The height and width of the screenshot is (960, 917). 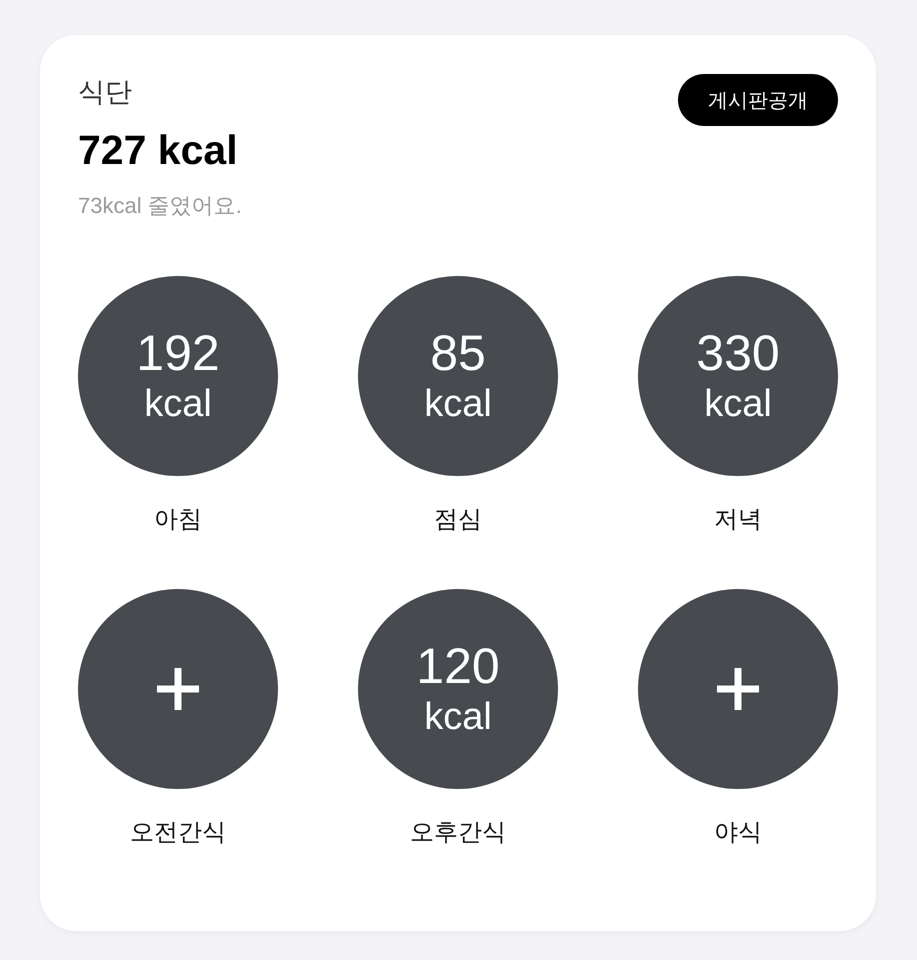 I want to click on card-heading: 식단, so click(x=105, y=93).